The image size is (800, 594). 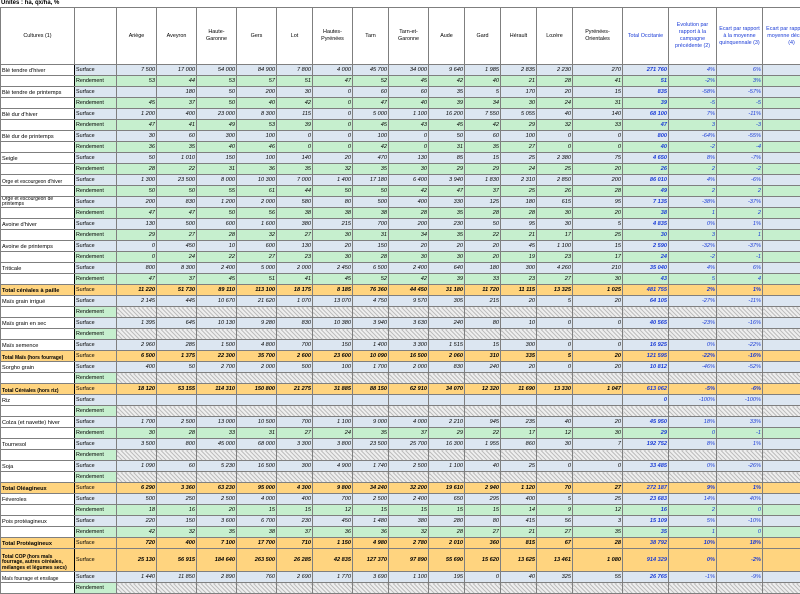 I want to click on crop-name-cell: Total Céréales (hors riz), so click(x=38, y=389).